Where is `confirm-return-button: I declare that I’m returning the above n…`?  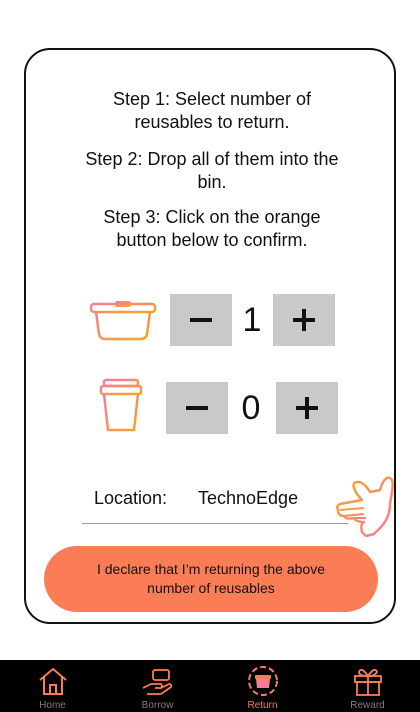 confirm-return-button: I declare that I’m returning the above n… is located at coordinates (211, 579).